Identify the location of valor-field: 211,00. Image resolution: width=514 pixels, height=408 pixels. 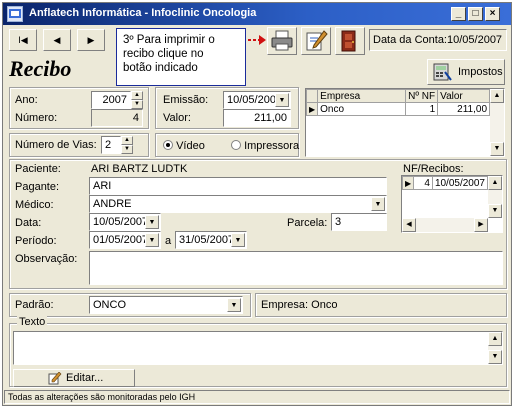
(257, 118).